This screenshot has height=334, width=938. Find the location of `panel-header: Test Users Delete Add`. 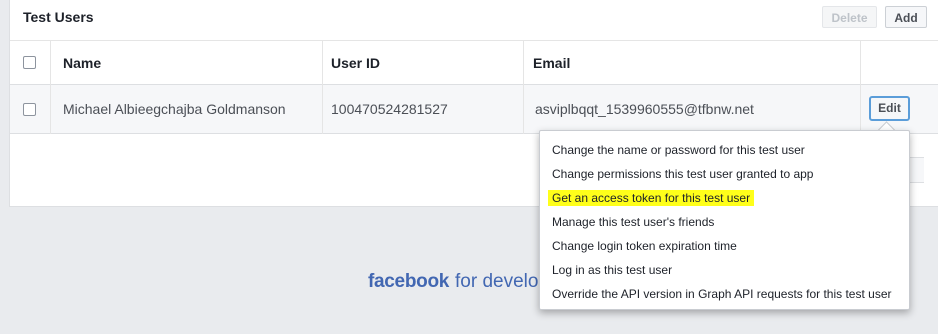

panel-header: Test Users Delete Add is located at coordinates (474, 20).